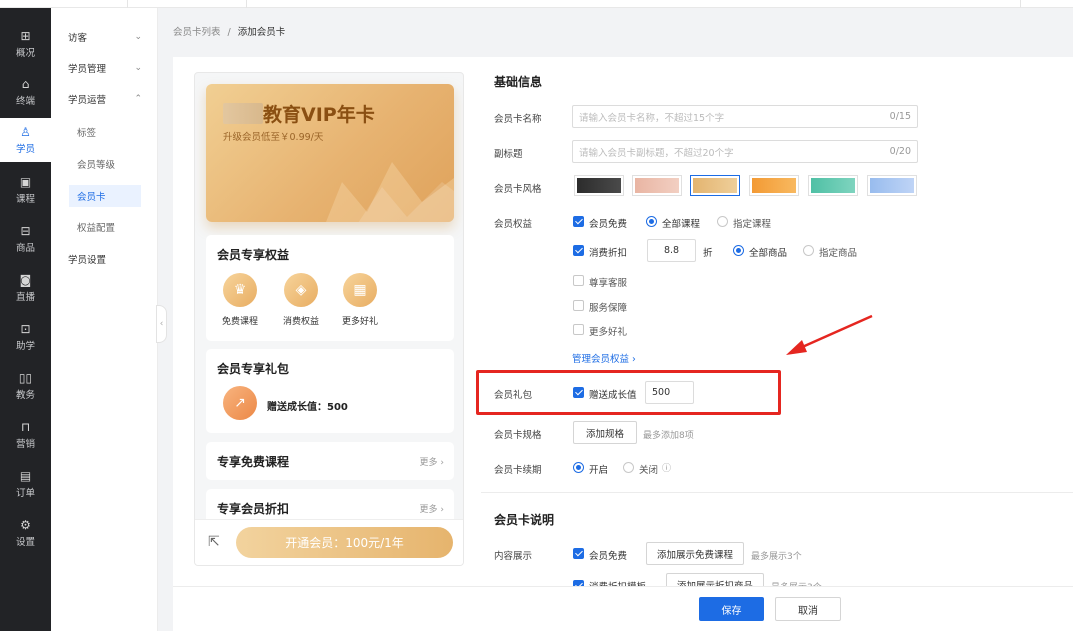 The width and height of the screenshot is (1073, 631). I want to click on menu-student-settings: 学员设置, so click(104, 259).